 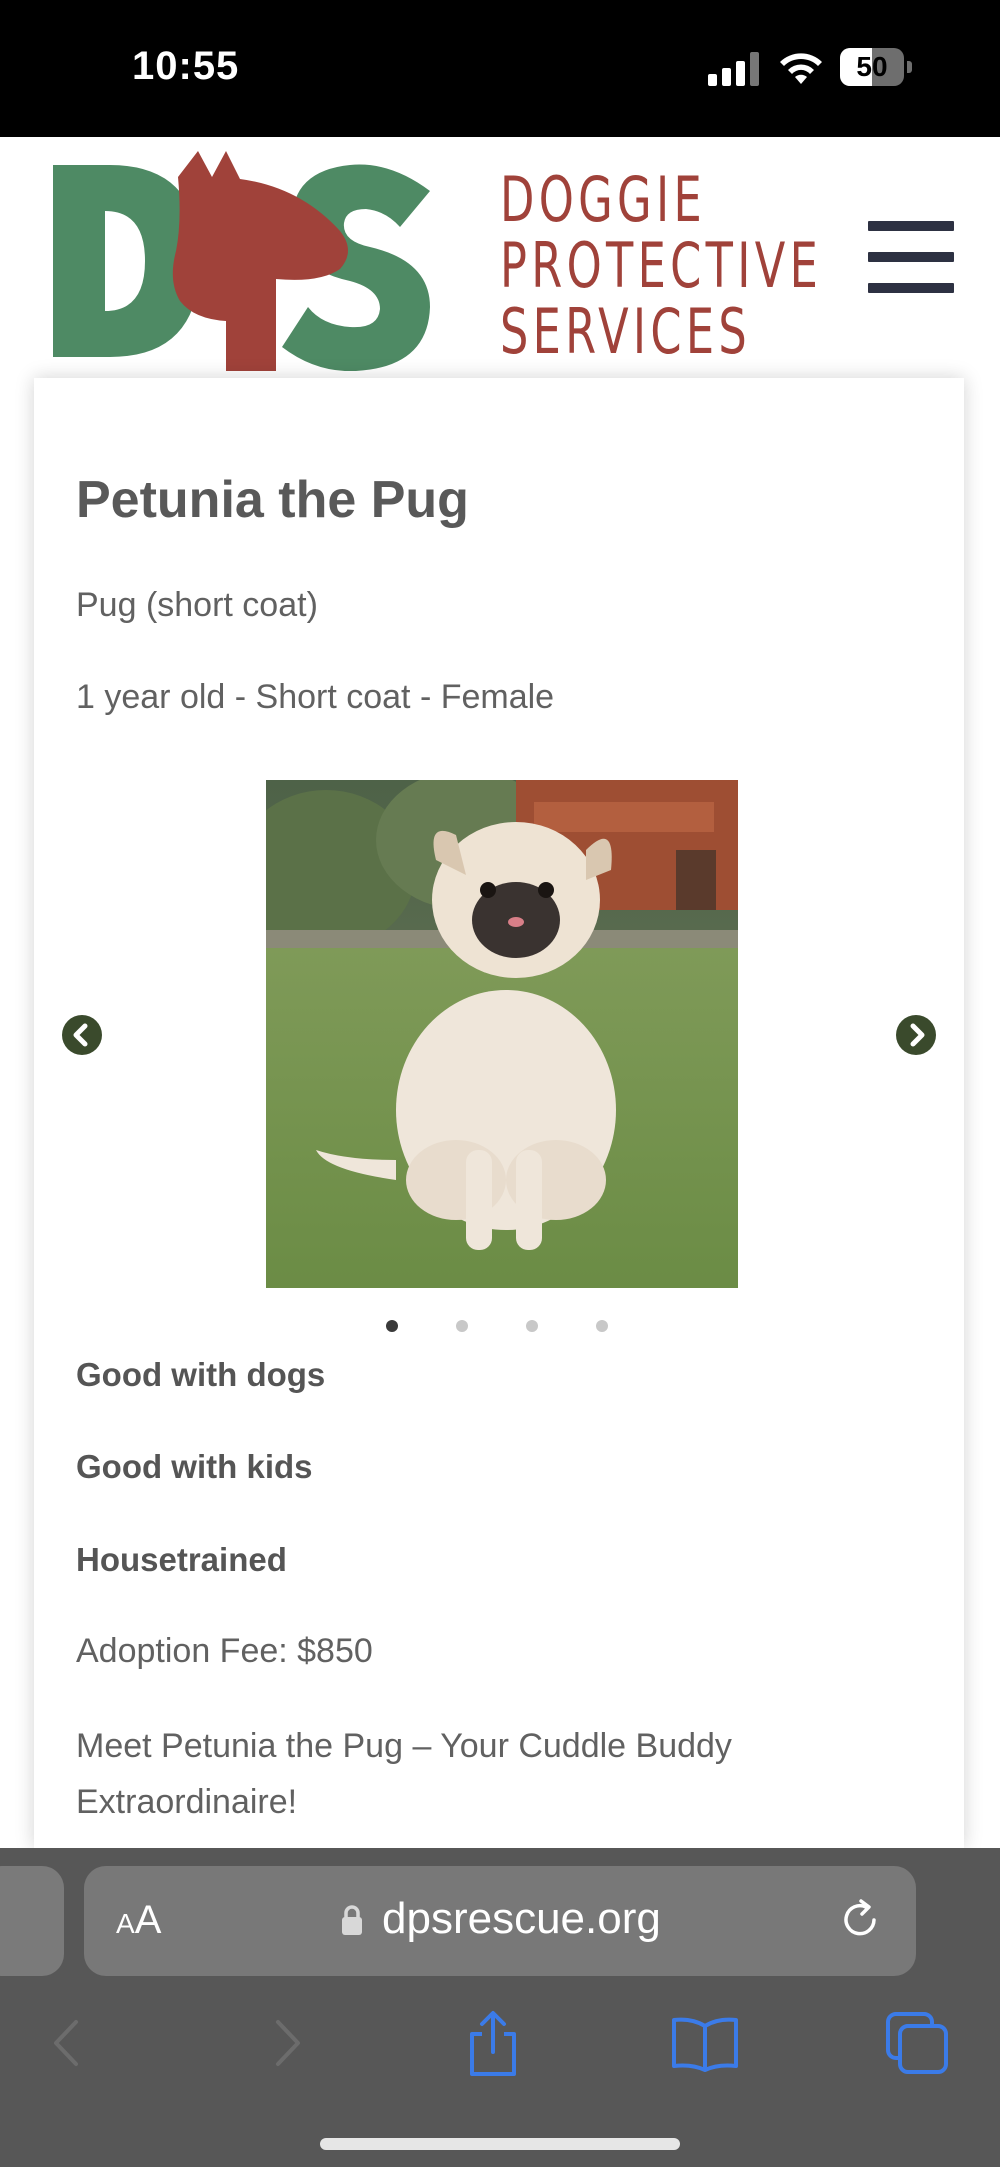 What do you see at coordinates (285, 2043) in the screenshot?
I see `forward-icon` at bounding box center [285, 2043].